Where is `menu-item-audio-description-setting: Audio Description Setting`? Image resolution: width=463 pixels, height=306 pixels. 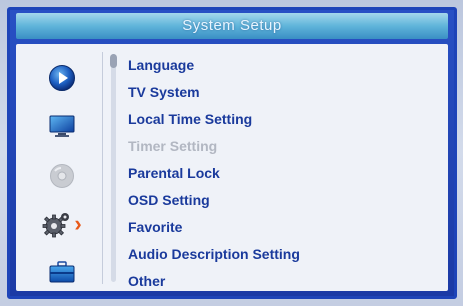
menu-item-audio-description-setting: Audio Description Setting is located at coordinates (283, 254).